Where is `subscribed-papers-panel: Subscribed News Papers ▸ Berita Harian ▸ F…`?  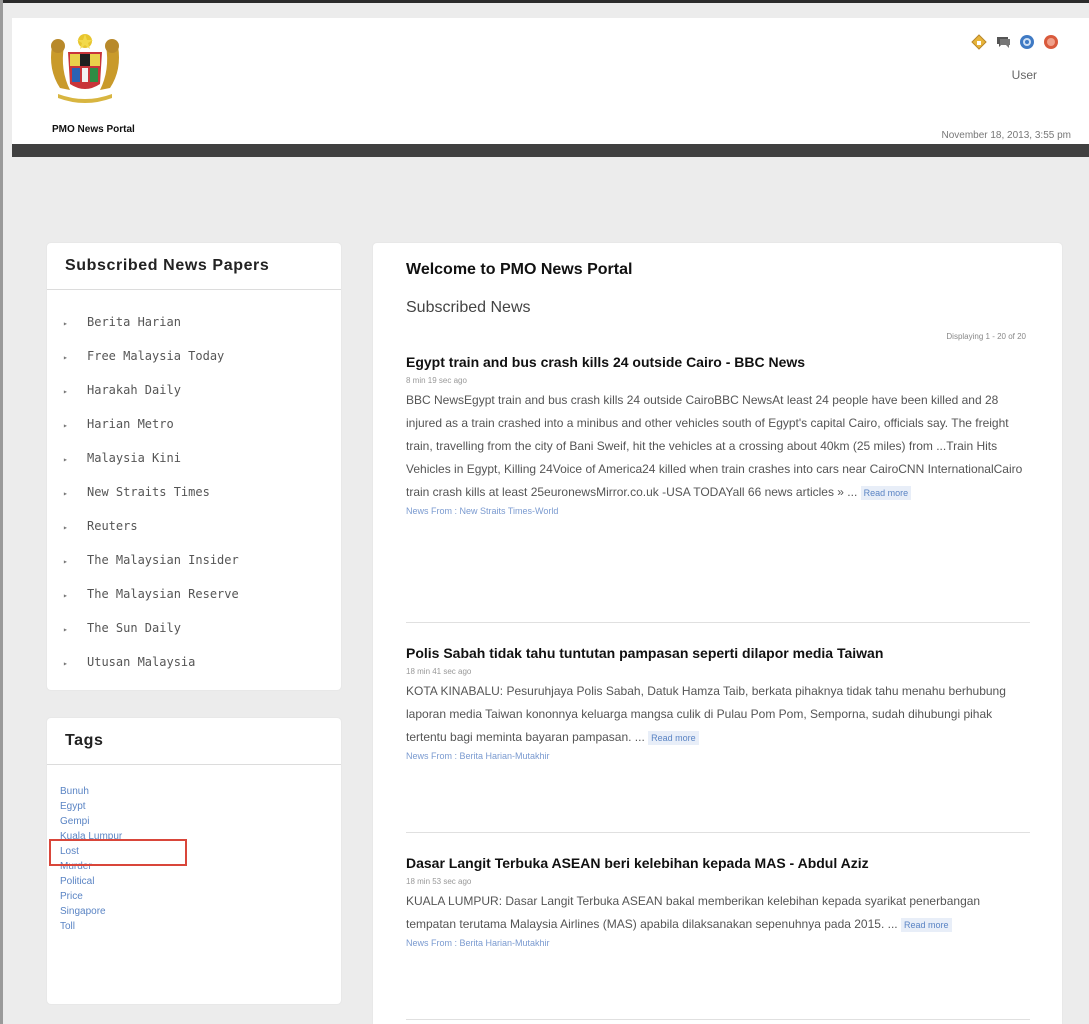 subscribed-papers-panel: Subscribed News Papers ▸ Berita Harian ▸ F… is located at coordinates (194, 466).